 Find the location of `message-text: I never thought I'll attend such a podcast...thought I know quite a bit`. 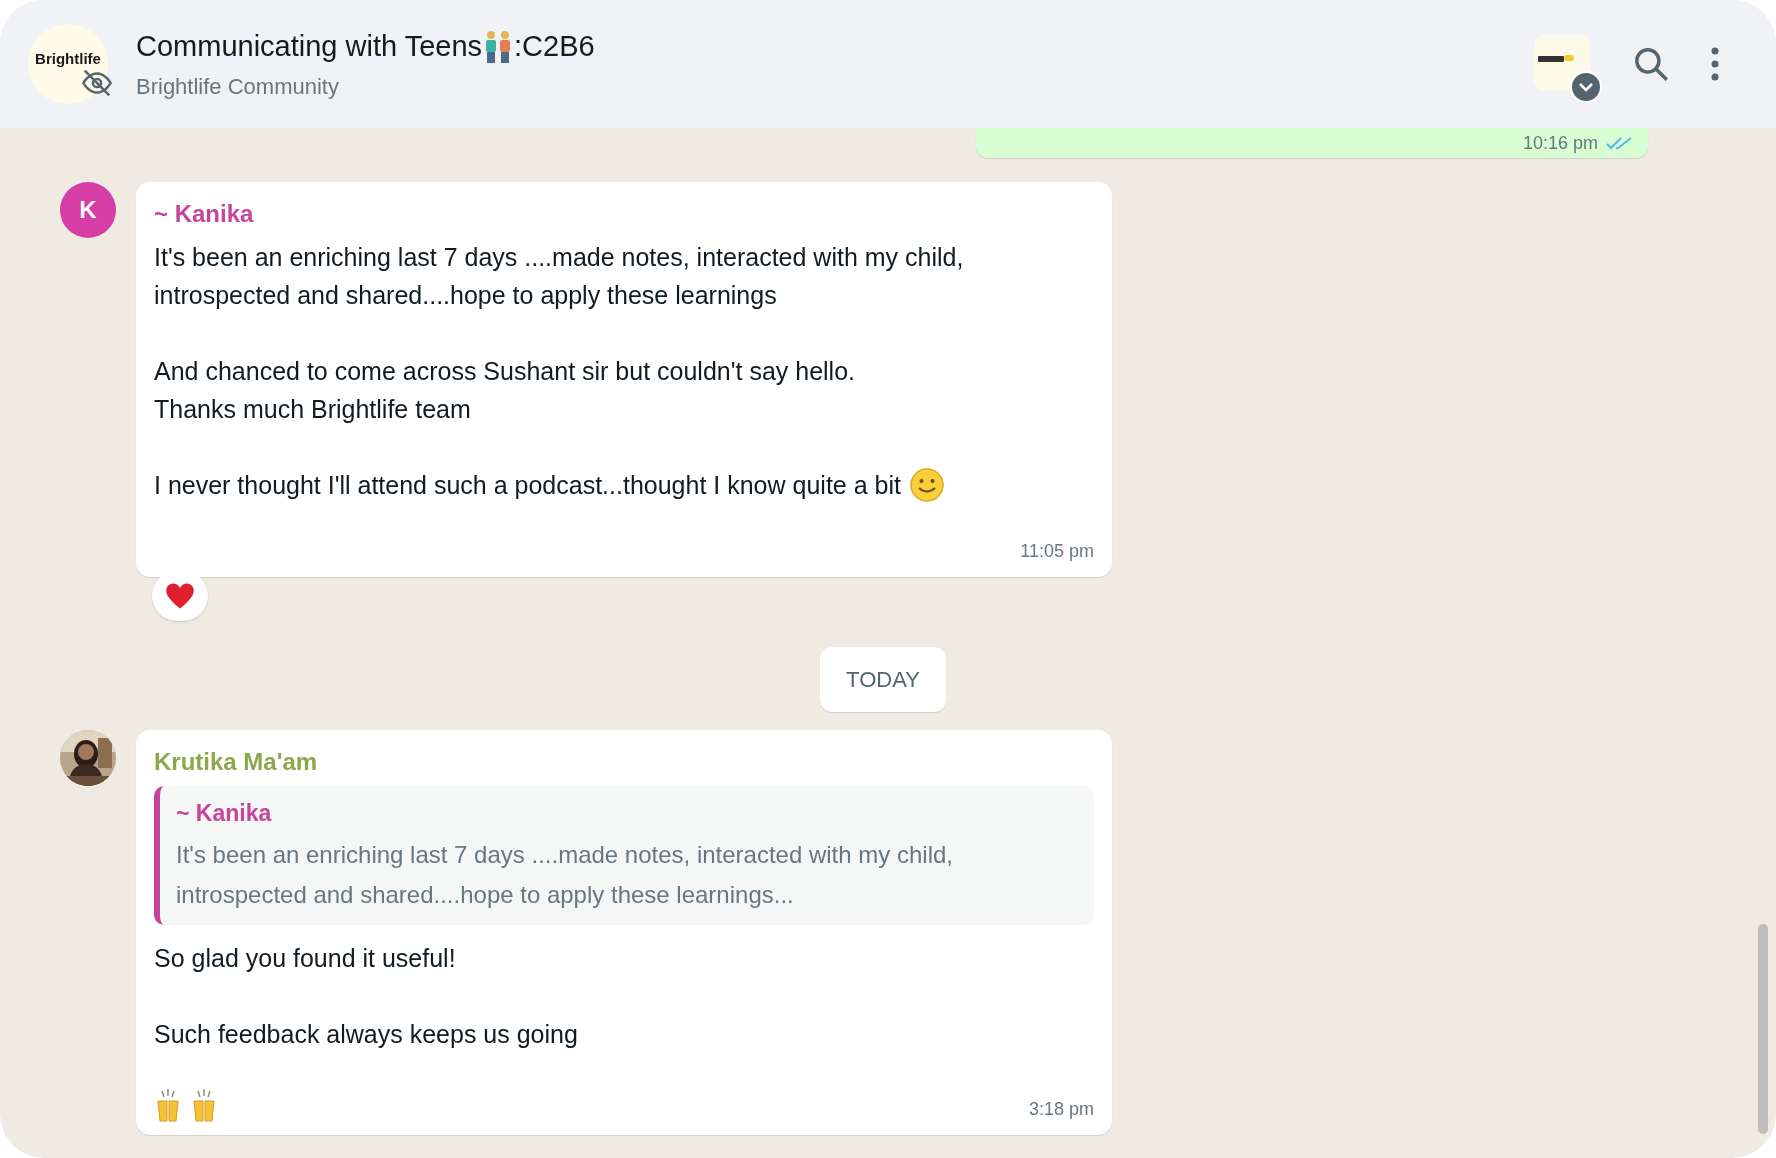

message-text: I never thought I'll attend such a podcast...thought I know quite a bit is located at coordinates (527, 485).